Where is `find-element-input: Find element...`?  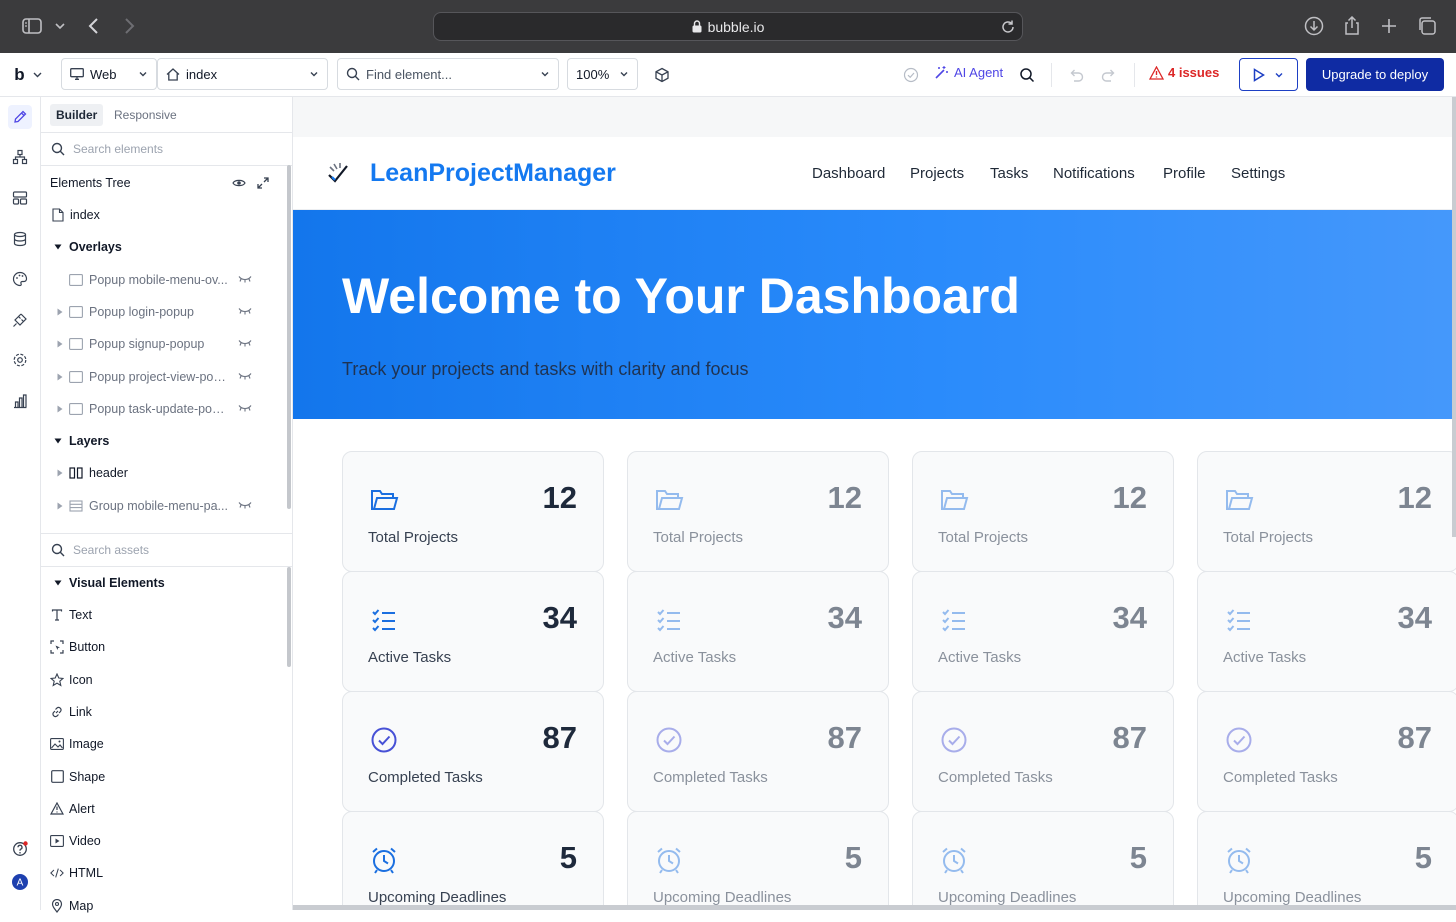 find-element-input: Find element... is located at coordinates (448, 74).